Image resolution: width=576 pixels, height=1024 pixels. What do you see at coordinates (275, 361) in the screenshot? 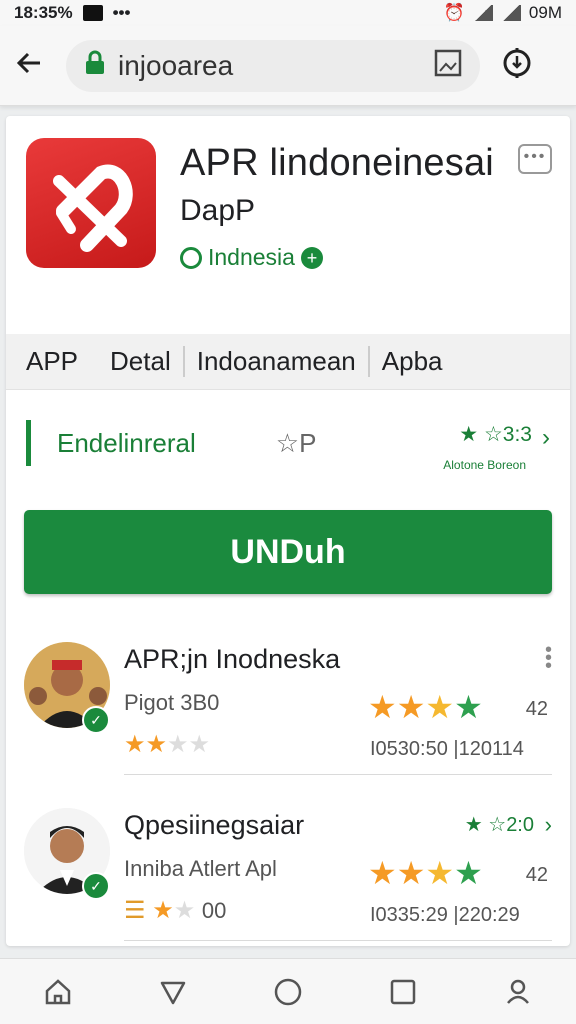
I see `tab-indoanamean: Indoanamean` at bounding box center [275, 361].